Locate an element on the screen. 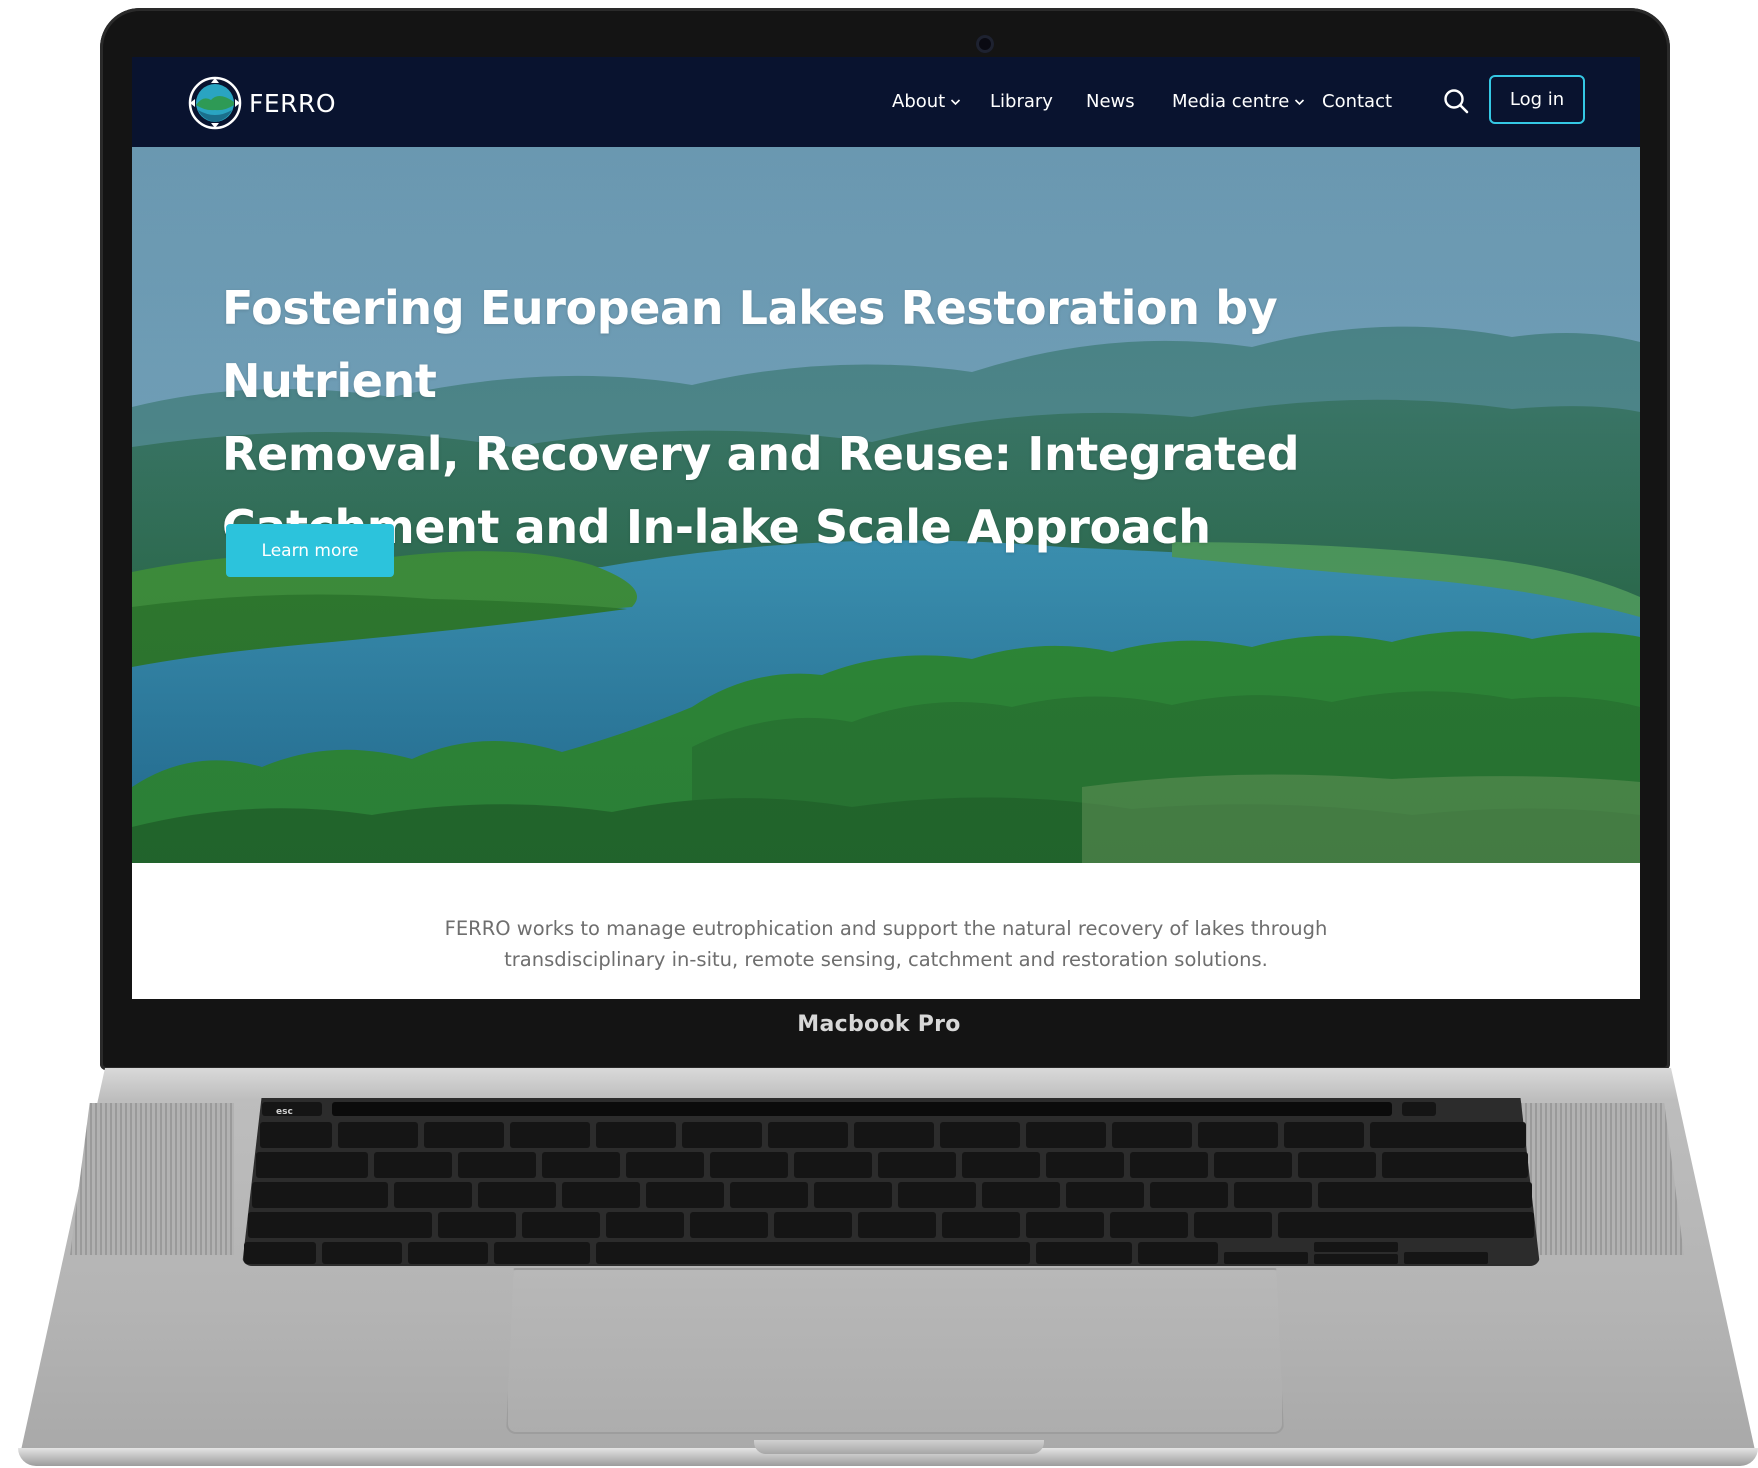 This screenshot has width=1758, height=1468. nav-news-label: News is located at coordinates (1110, 101).